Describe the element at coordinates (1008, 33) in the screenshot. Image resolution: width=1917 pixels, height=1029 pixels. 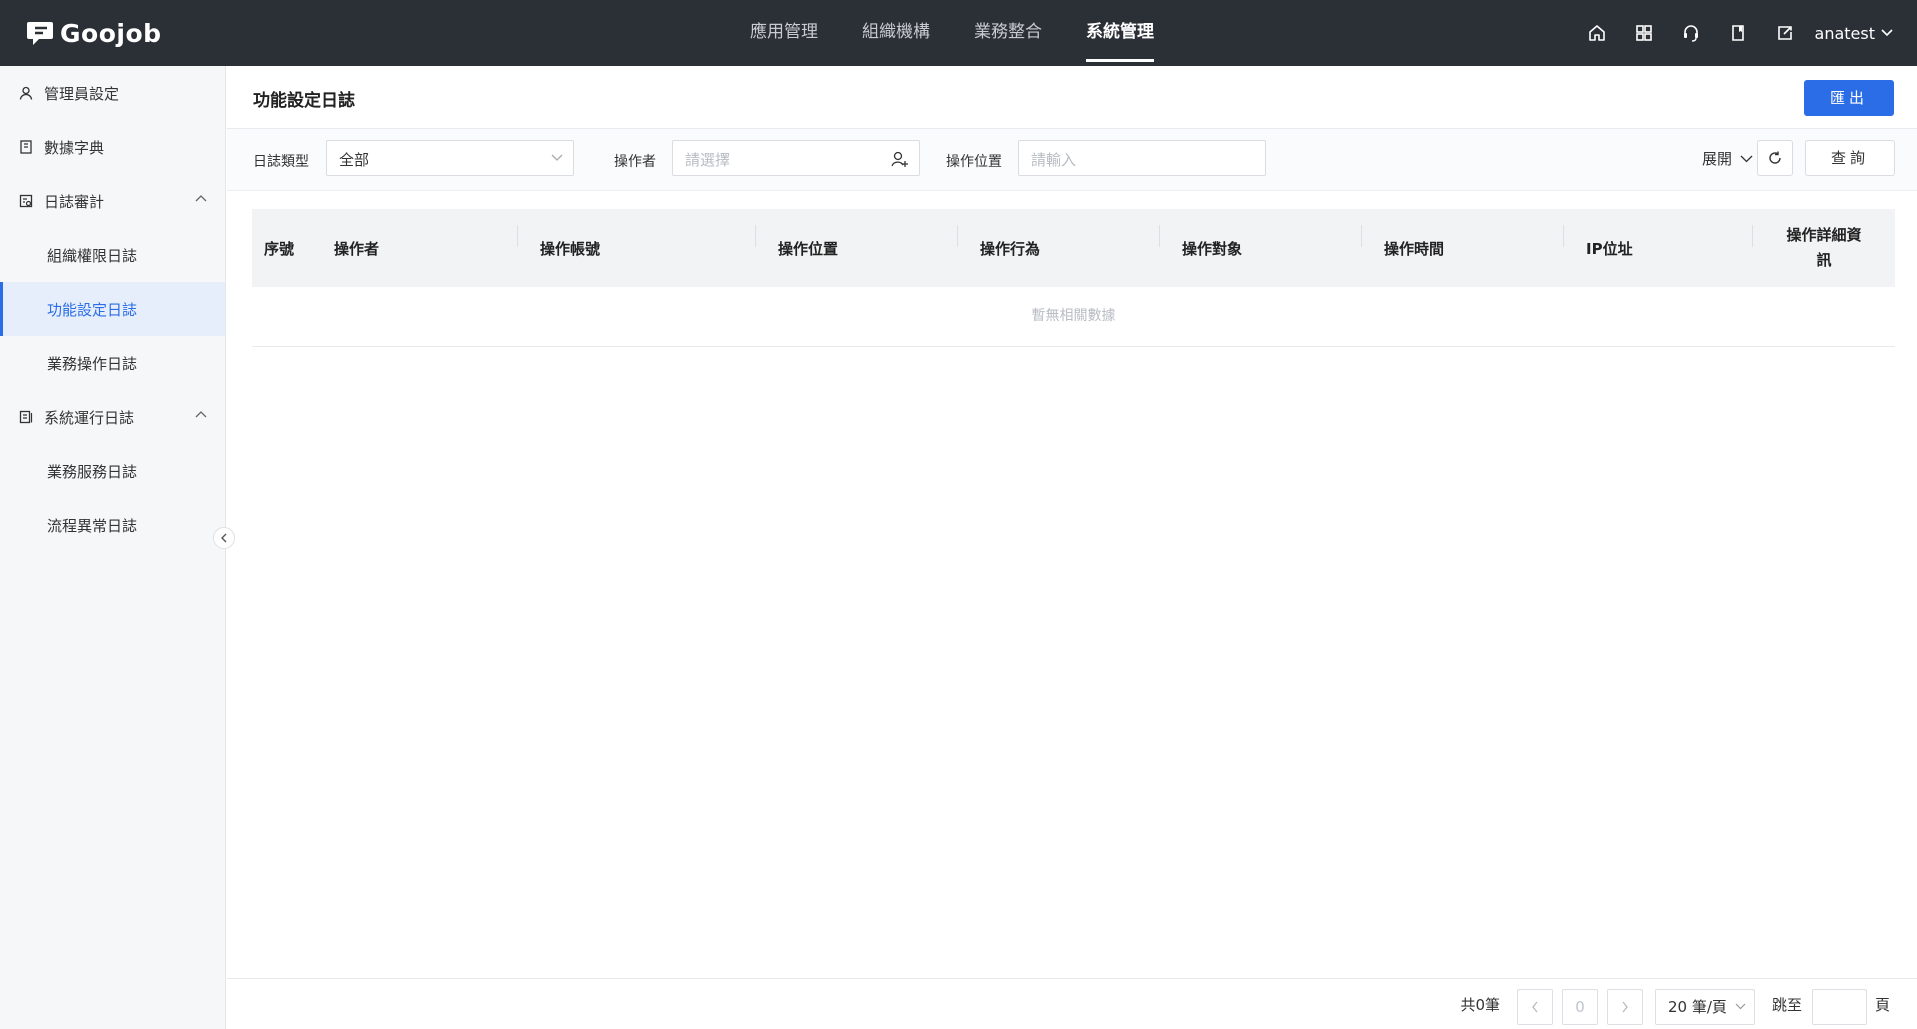
I see `topnav-business-integration: 業務整合` at that location.